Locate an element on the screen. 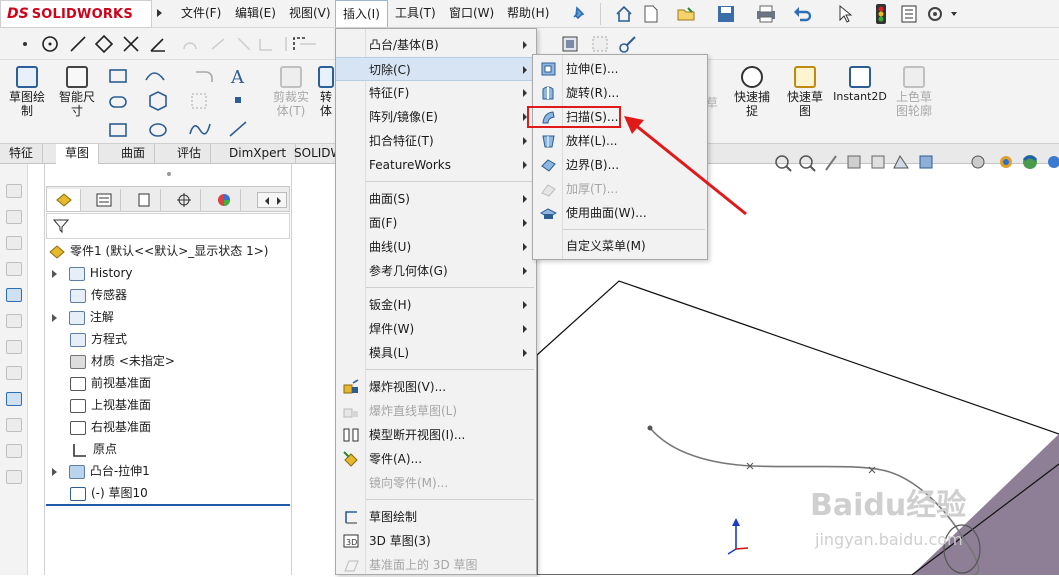  rotate-icon is located at coordinates (14, 347).